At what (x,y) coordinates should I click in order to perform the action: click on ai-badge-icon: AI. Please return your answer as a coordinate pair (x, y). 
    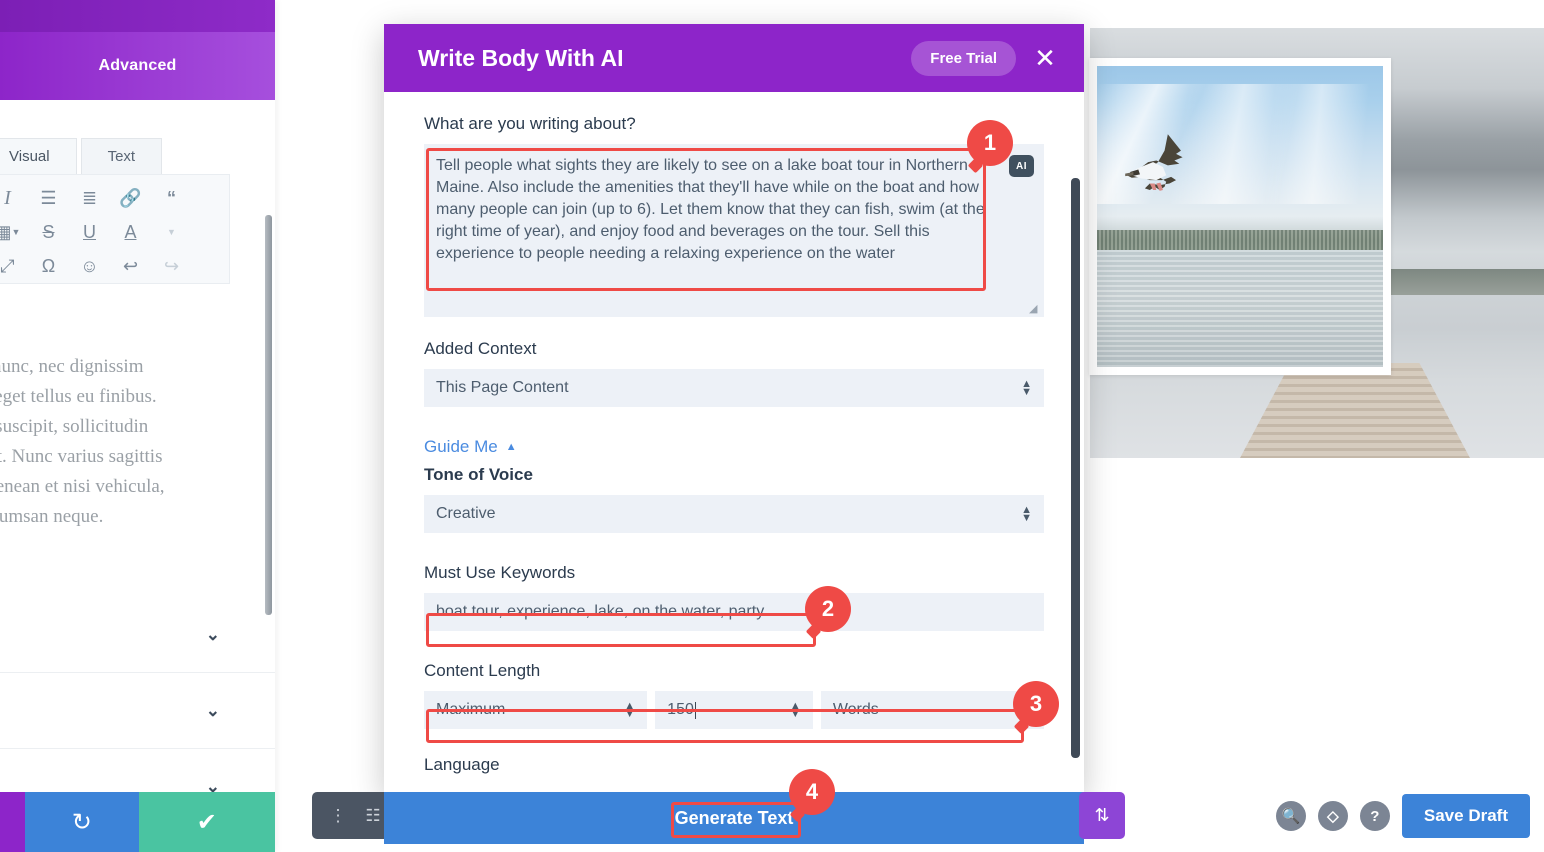
    Looking at the image, I should click on (1021, 166).